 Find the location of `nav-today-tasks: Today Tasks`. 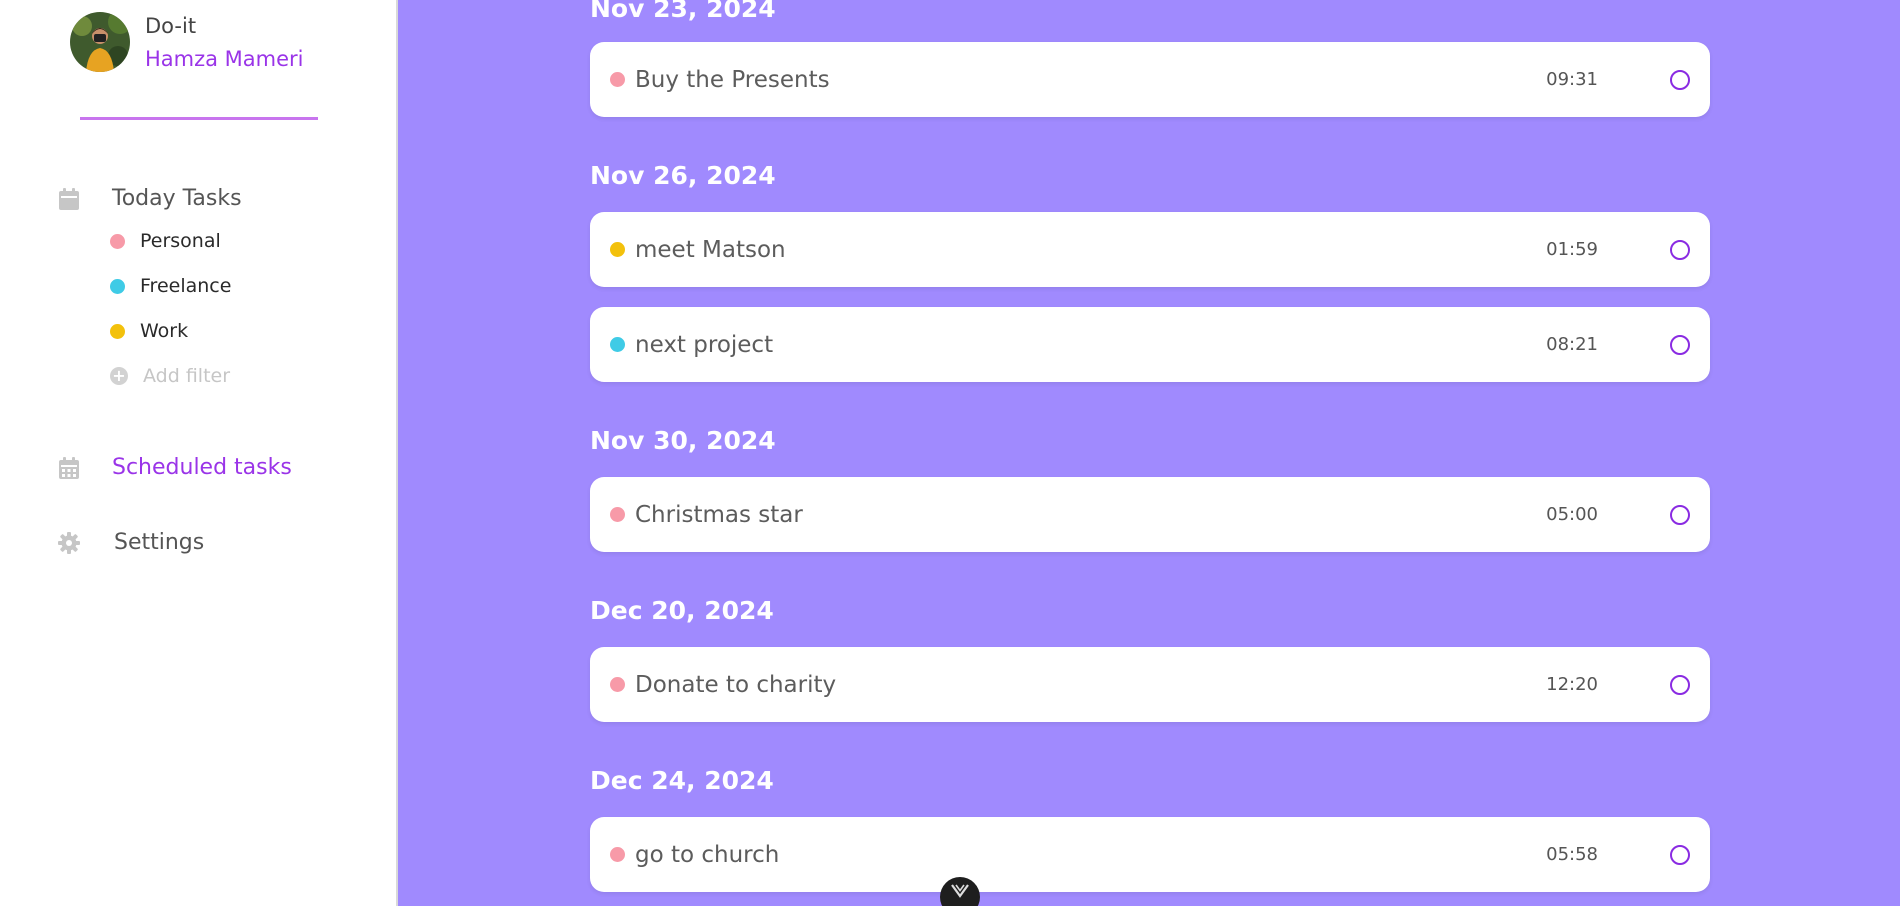

nav-today-tasks: Today Tasks is located at coordinates (150, 198).